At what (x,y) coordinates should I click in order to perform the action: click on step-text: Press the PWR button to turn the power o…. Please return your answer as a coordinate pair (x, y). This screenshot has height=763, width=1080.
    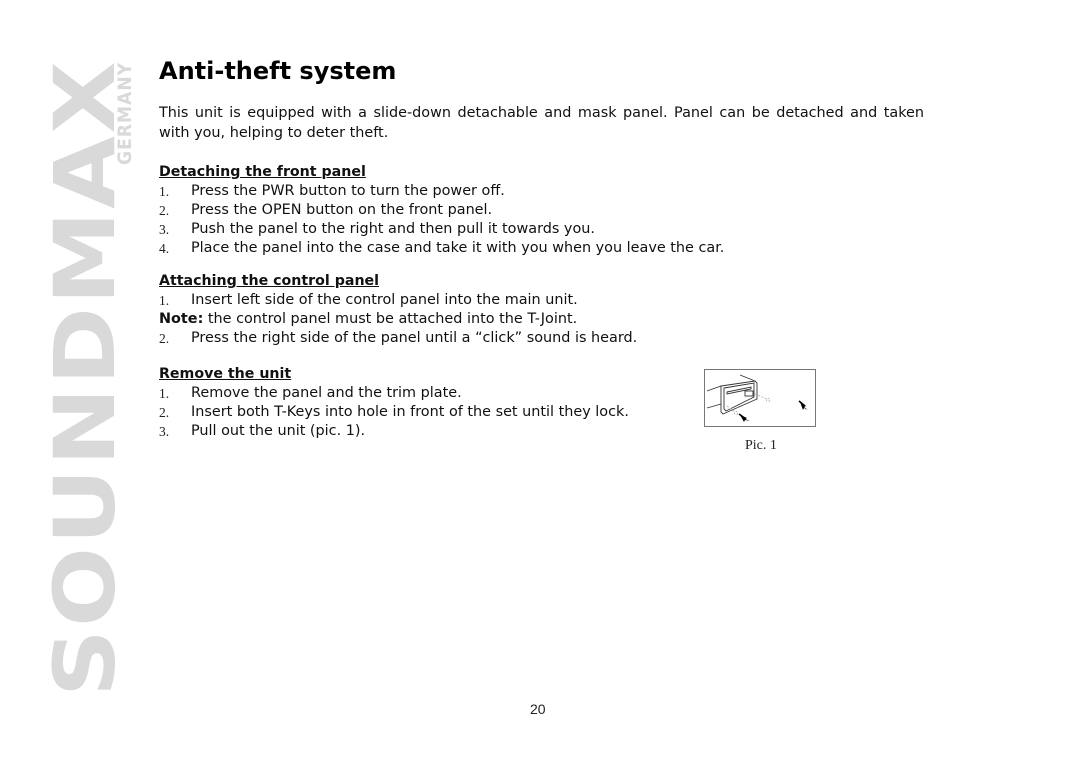
    Looking at the image, I should click on (348, 191).